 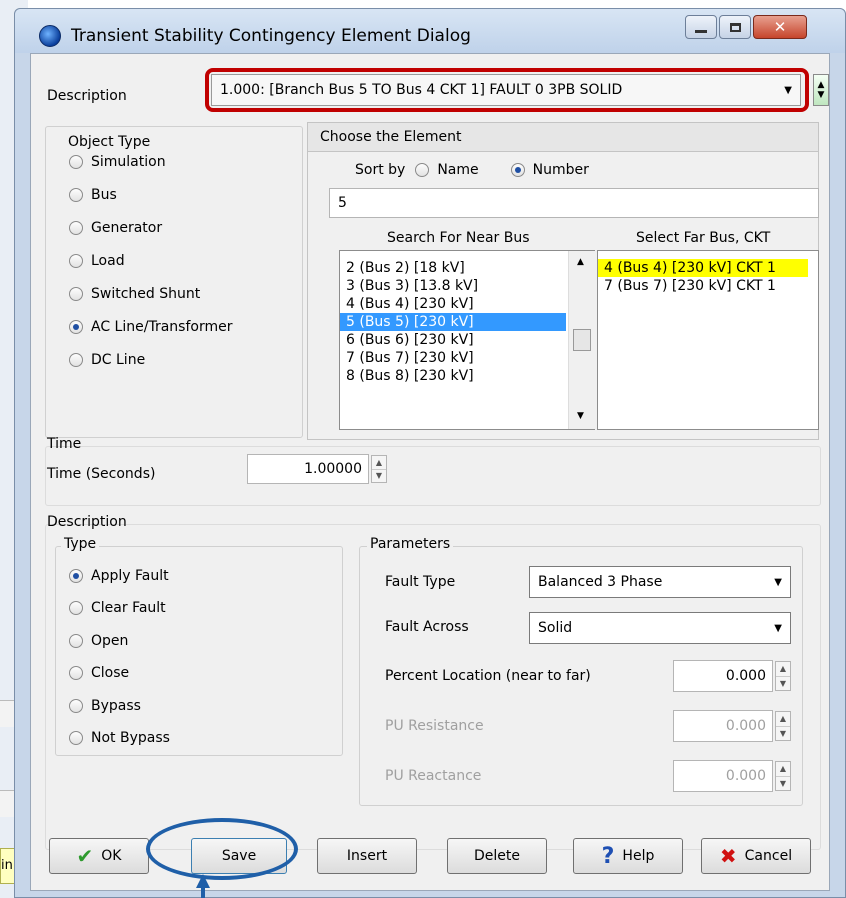 What do you see at coordinates (549, 170) in the screenshot?
I see `sort-by-number-radio: Number` at bounding box center [549, 170].